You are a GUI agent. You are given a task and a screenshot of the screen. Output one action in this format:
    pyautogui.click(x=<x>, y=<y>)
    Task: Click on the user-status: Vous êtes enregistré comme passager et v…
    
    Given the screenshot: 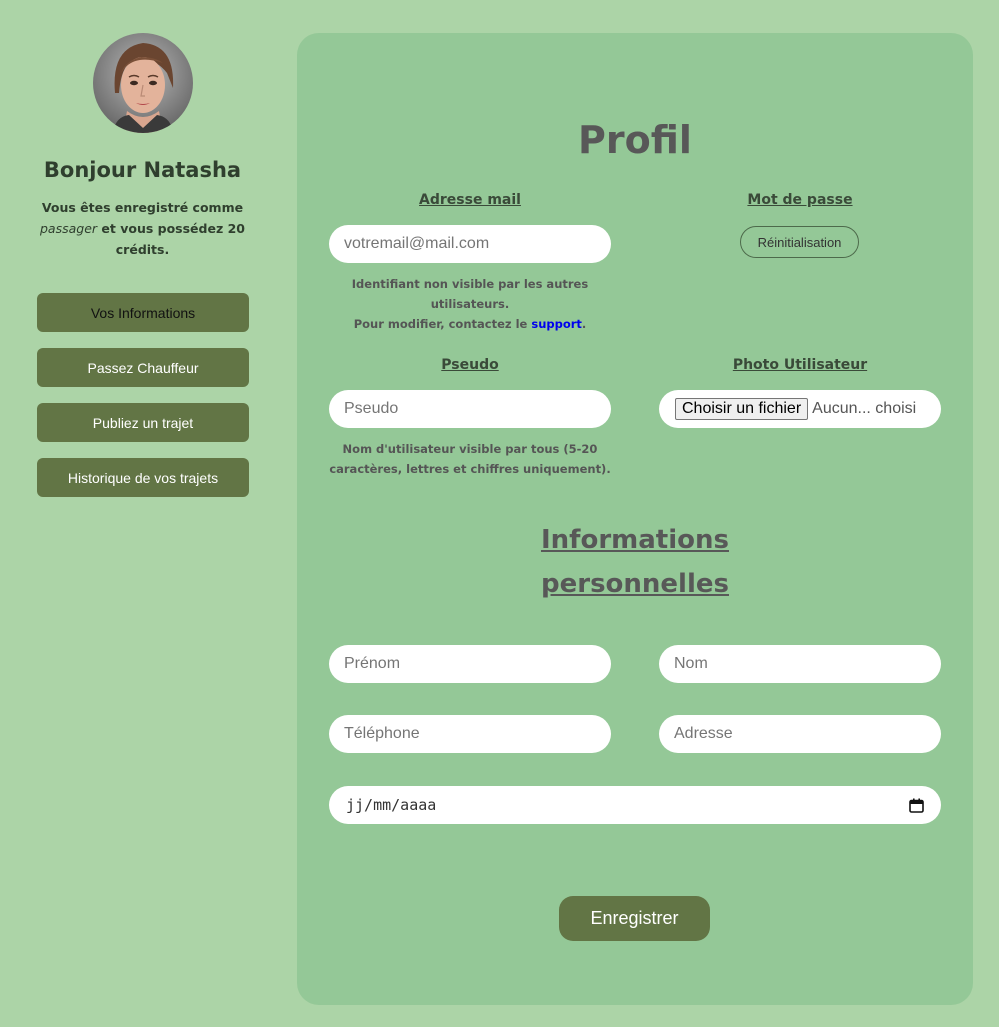 What is the action you would take?
    pyautogui.click(x=142, y=228)
    